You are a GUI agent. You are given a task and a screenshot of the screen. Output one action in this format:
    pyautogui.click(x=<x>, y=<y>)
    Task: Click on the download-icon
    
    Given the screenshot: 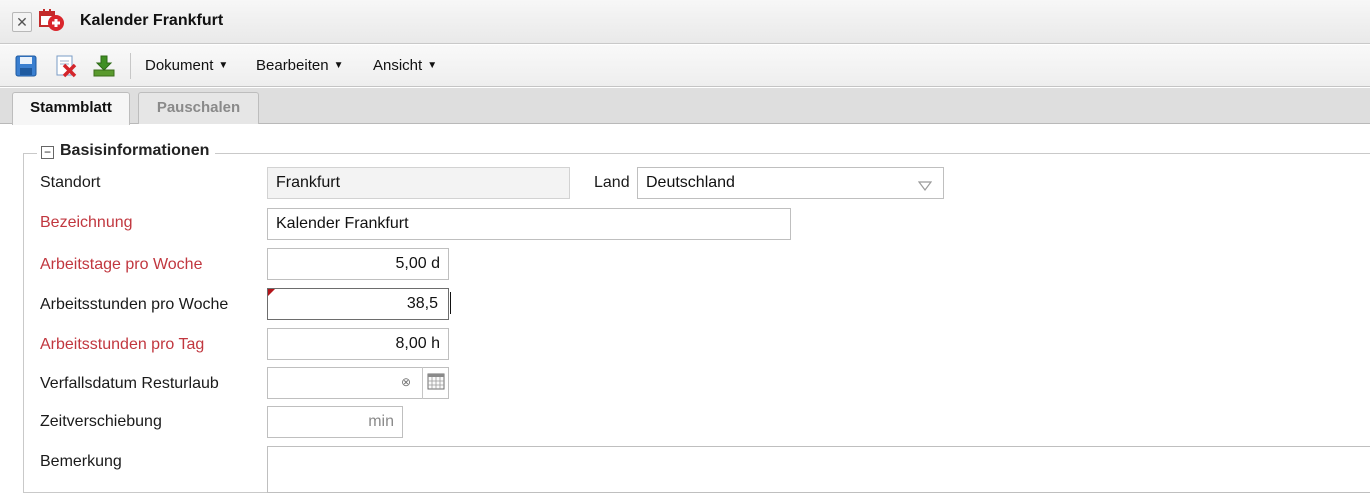 What is the action you would take?
    pyautogui.click(x=104, y=66)
    